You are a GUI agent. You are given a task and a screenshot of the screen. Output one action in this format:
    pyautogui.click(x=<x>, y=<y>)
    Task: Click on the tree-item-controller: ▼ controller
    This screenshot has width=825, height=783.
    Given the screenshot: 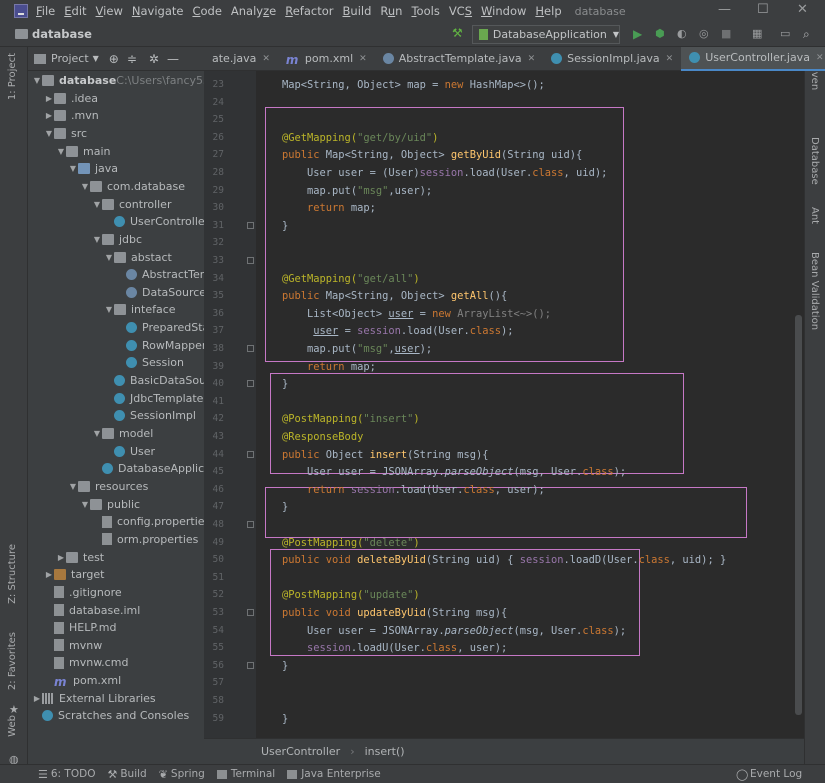 What is the action you would take?
    pyautogui.click(x=132, y=204)
    